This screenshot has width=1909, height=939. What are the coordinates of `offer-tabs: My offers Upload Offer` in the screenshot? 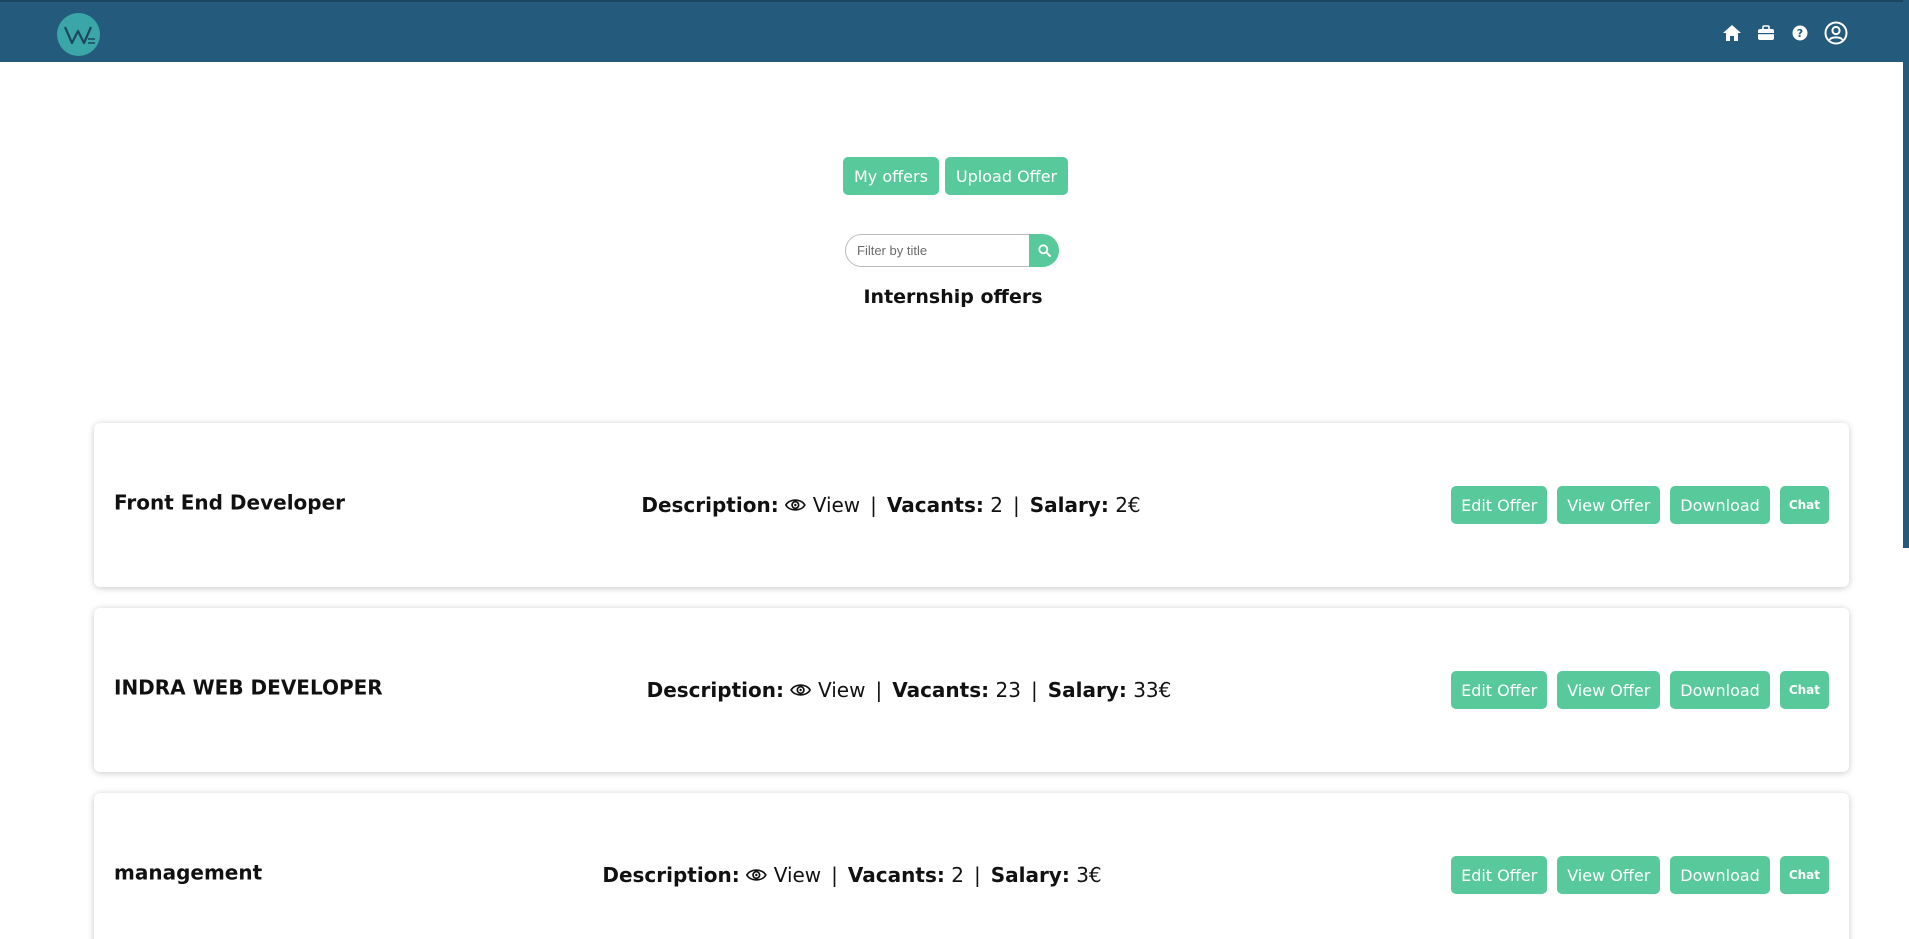 It's located at (956, 176).